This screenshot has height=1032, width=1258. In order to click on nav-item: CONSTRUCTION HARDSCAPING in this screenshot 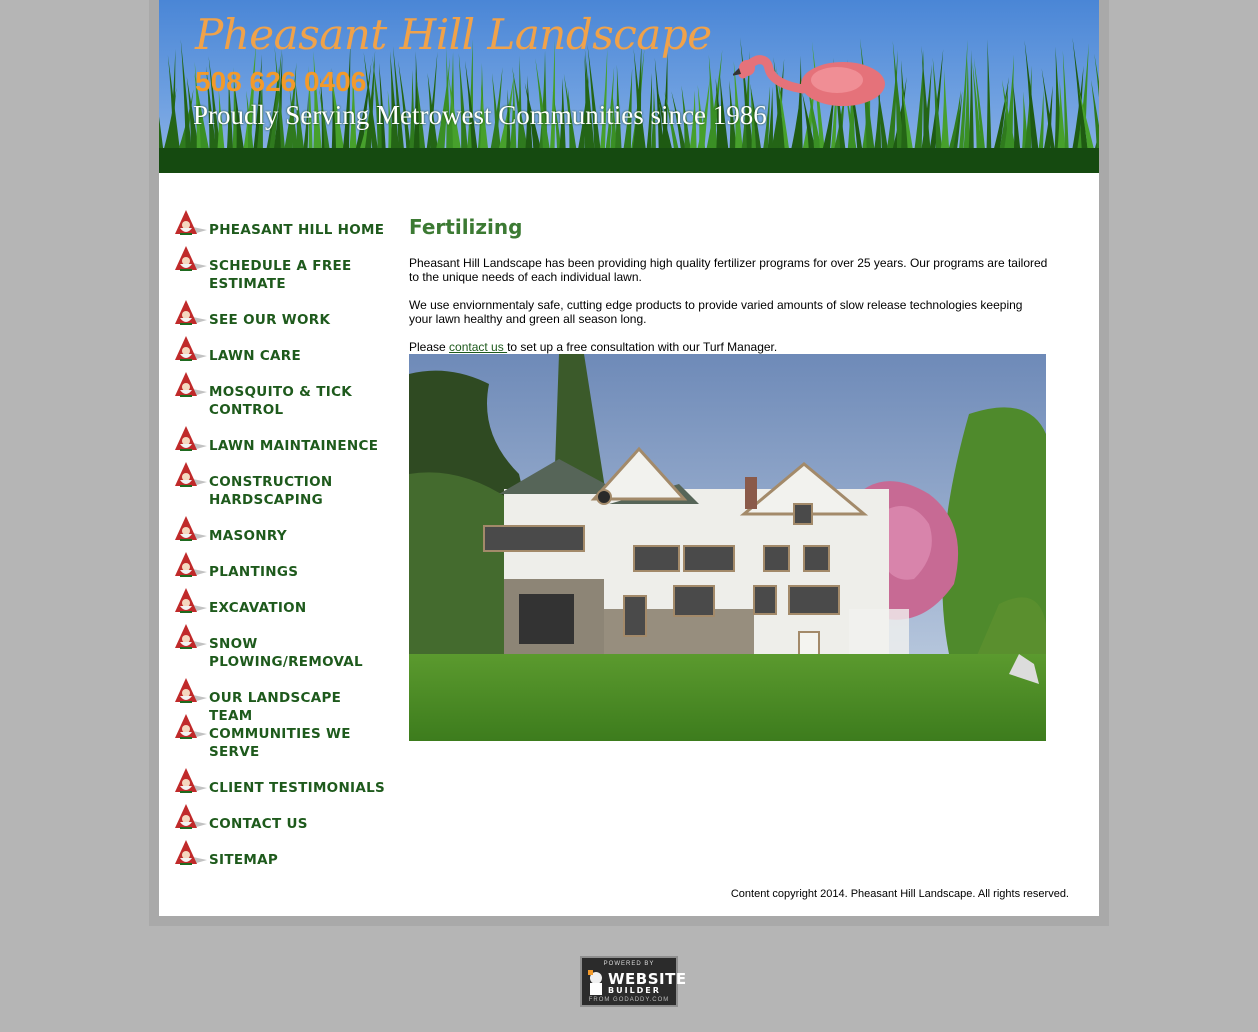, I will do `click(281, 484)`.